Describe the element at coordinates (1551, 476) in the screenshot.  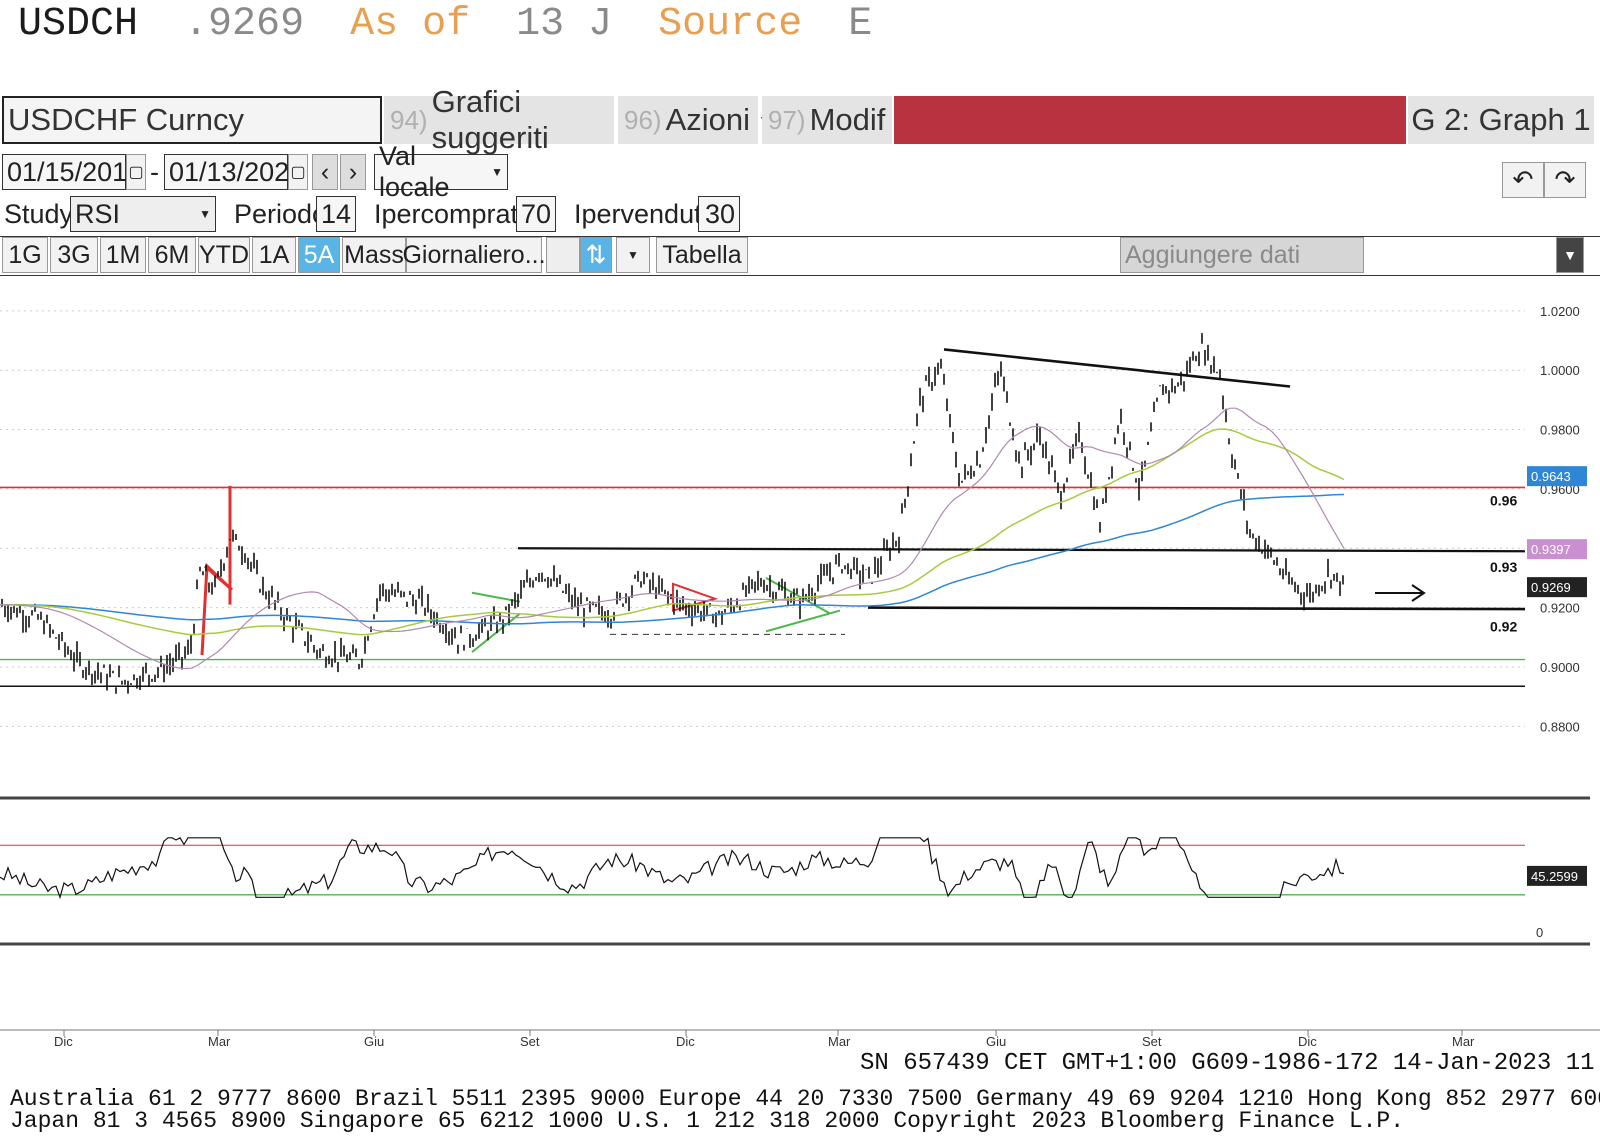
I see `ma-200-value-tag-text: 0.9643` at that location.